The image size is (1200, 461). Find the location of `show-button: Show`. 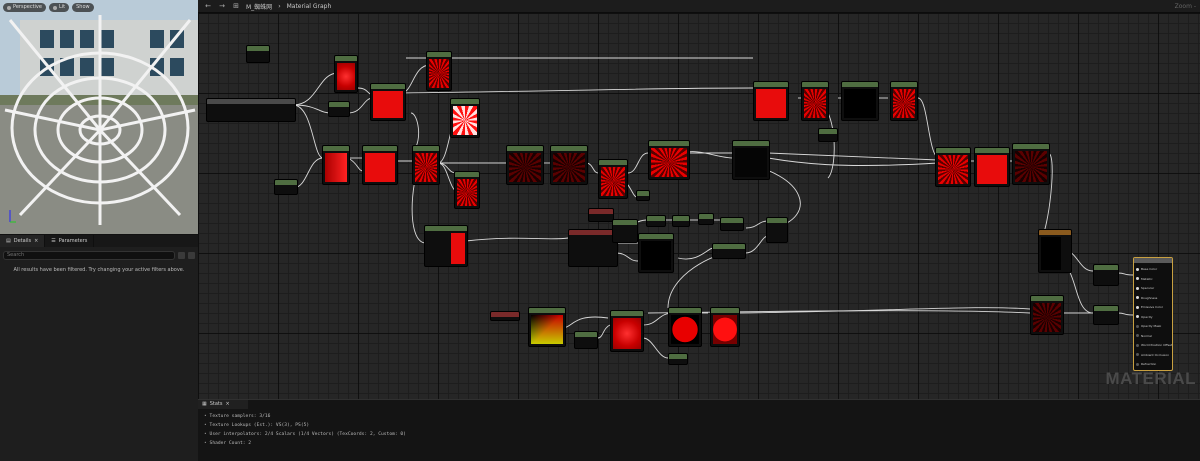

show-button: Show is located at coordinates (83, 7).